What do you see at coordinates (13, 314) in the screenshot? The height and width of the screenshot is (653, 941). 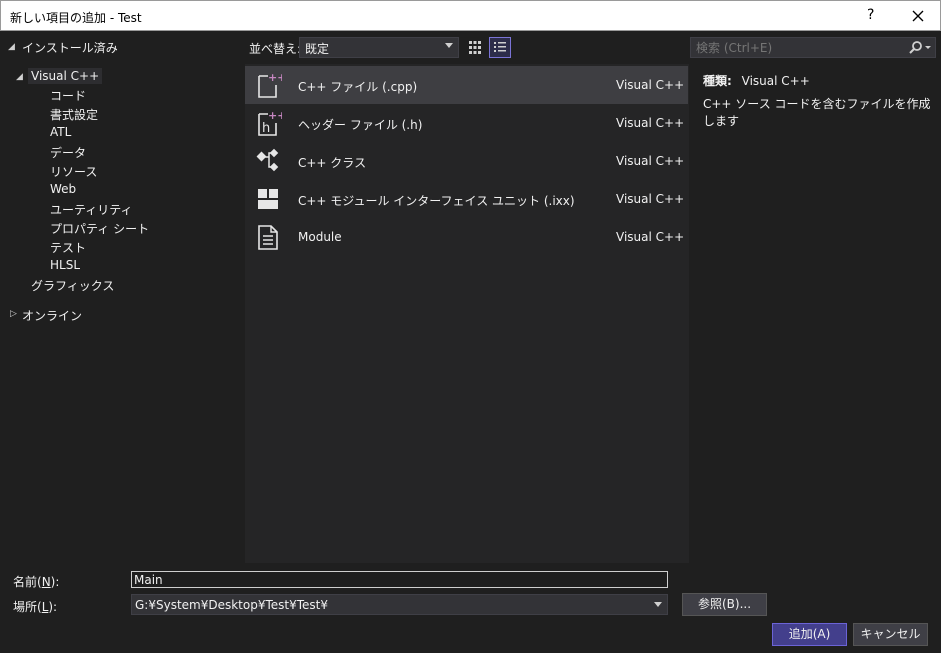 I see `collapse-arrow-icon: ▷` at bounding box center [13, 314].